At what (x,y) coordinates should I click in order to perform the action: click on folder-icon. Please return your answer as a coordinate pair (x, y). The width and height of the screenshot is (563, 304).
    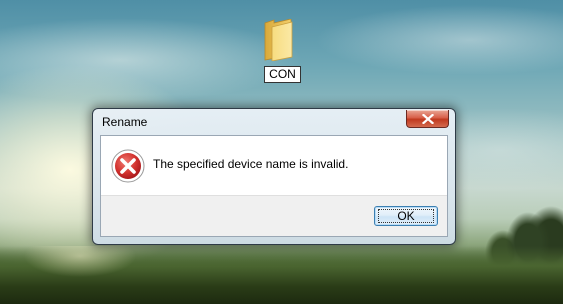
    Looking at the image, I should click on (278, 40).